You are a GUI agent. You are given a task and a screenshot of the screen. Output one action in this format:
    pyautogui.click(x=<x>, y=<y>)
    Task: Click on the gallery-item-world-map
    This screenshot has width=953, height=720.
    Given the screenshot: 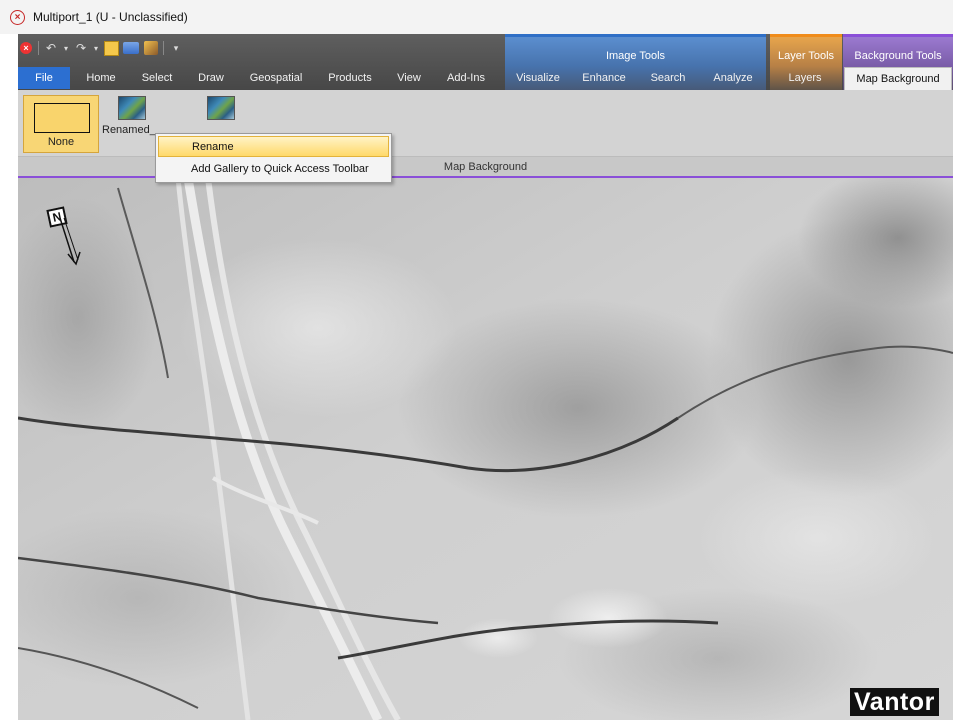 What is the action you would take?
    pyautogui.click(x=221, y=108)
    